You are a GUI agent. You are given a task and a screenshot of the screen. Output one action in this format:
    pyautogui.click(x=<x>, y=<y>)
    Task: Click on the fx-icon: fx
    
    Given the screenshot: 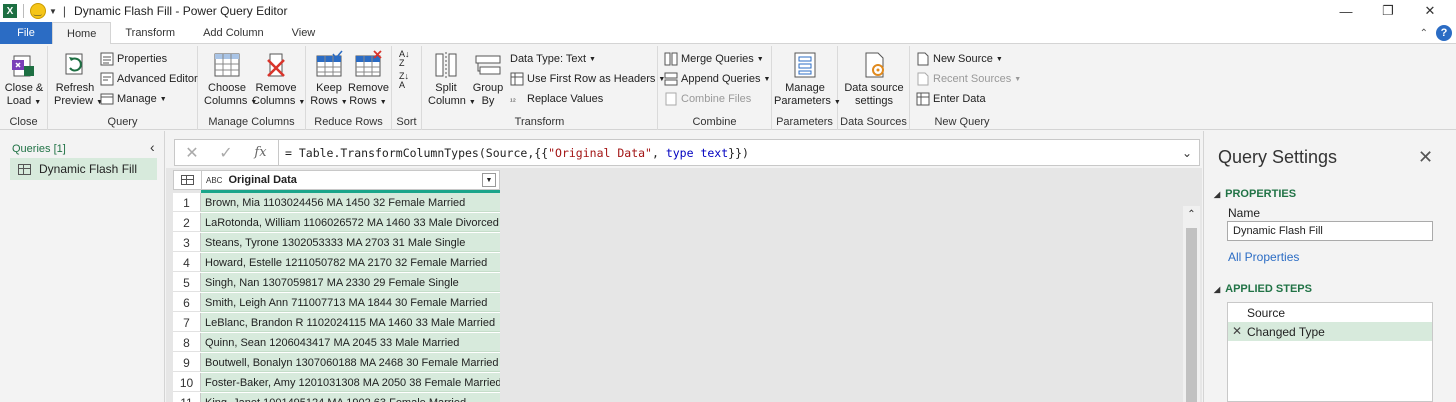 What is the action you would take?
    pyautogui.click(x=261, y=152)
    